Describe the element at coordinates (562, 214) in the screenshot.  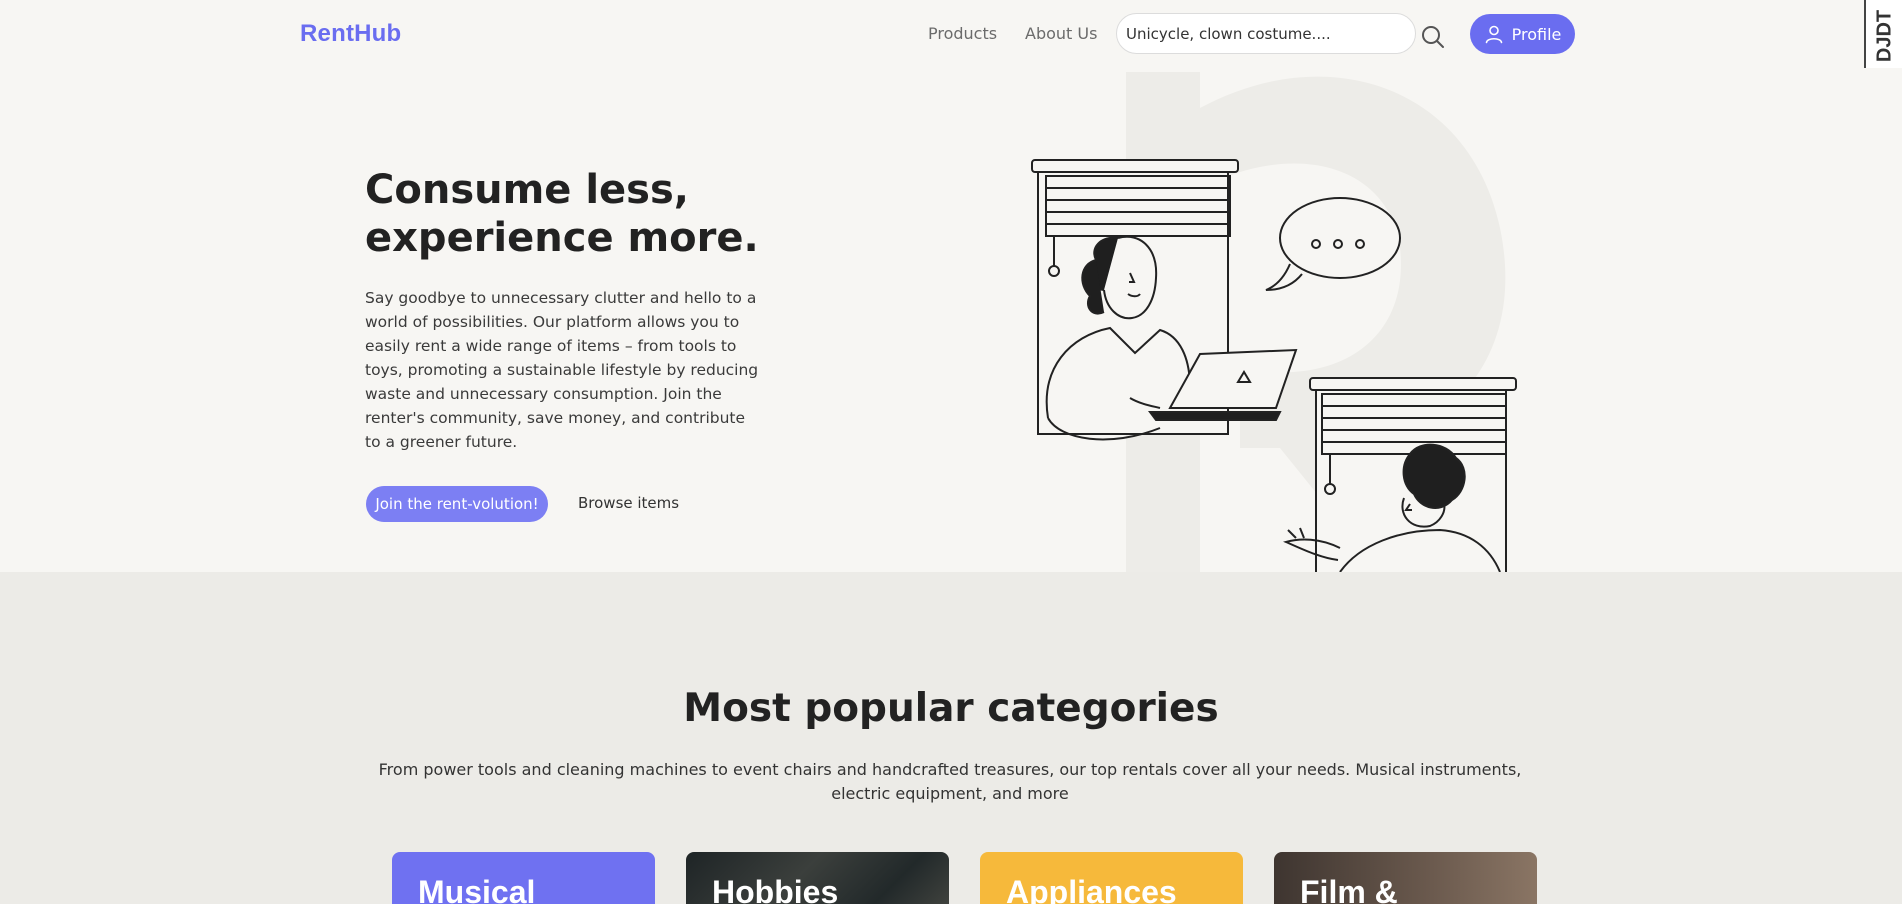
I see `hero-title: Consume less, experience more.` at that location.